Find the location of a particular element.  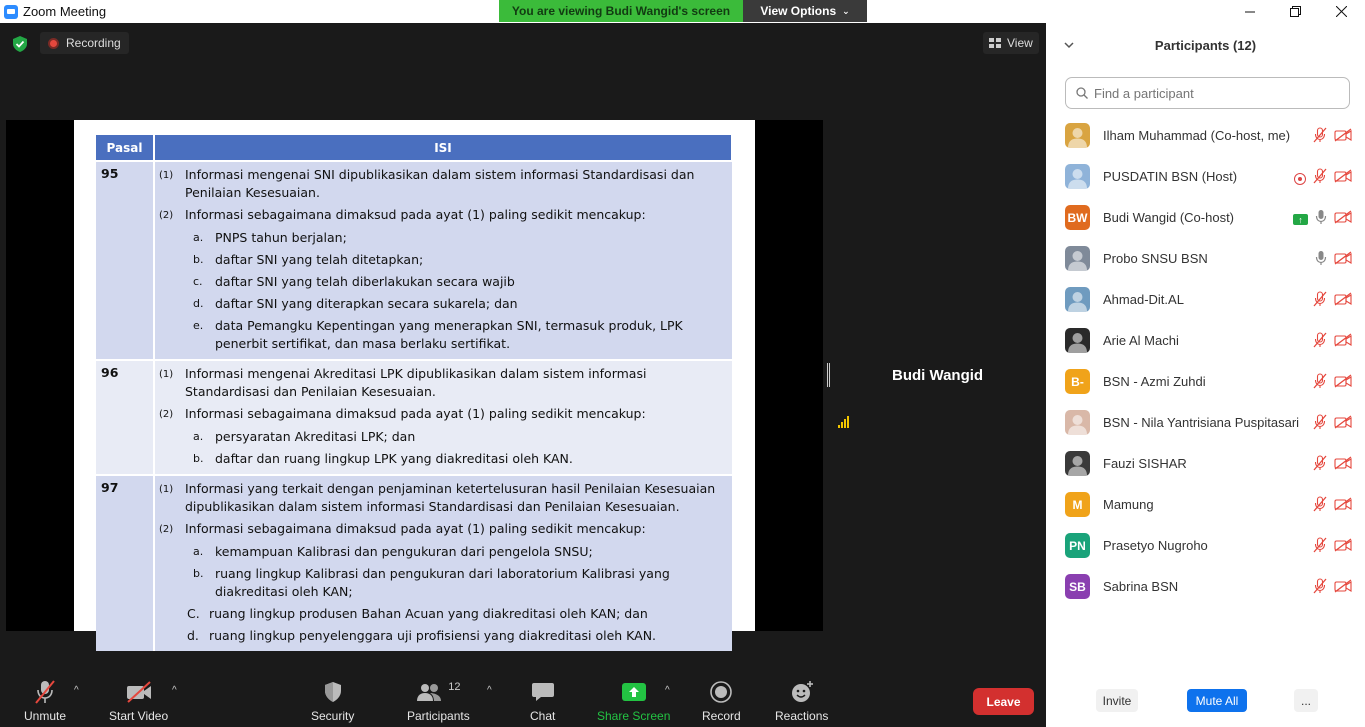

participant-row: Ahmad-Dit.AL is located at coordinates (1205, 299).